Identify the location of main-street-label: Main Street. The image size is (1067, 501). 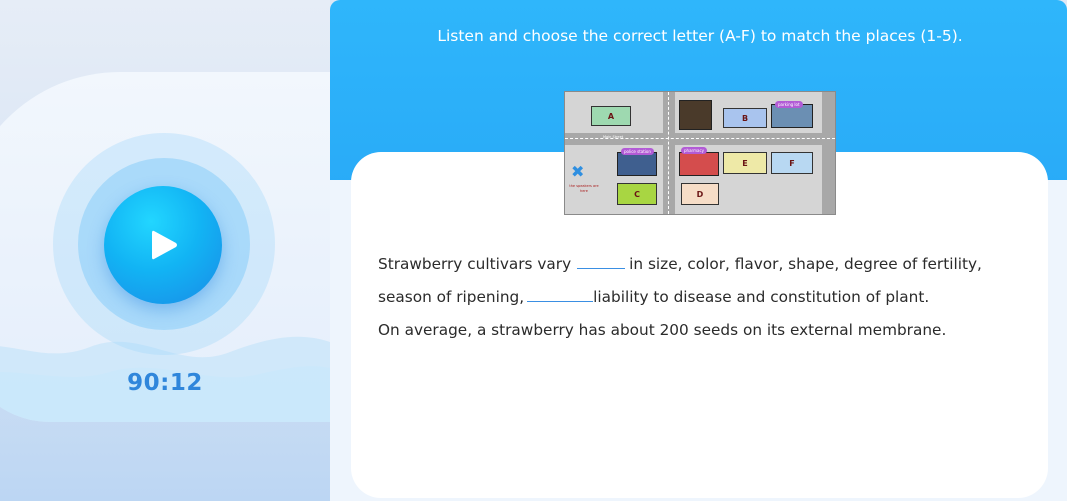
(613, 137).